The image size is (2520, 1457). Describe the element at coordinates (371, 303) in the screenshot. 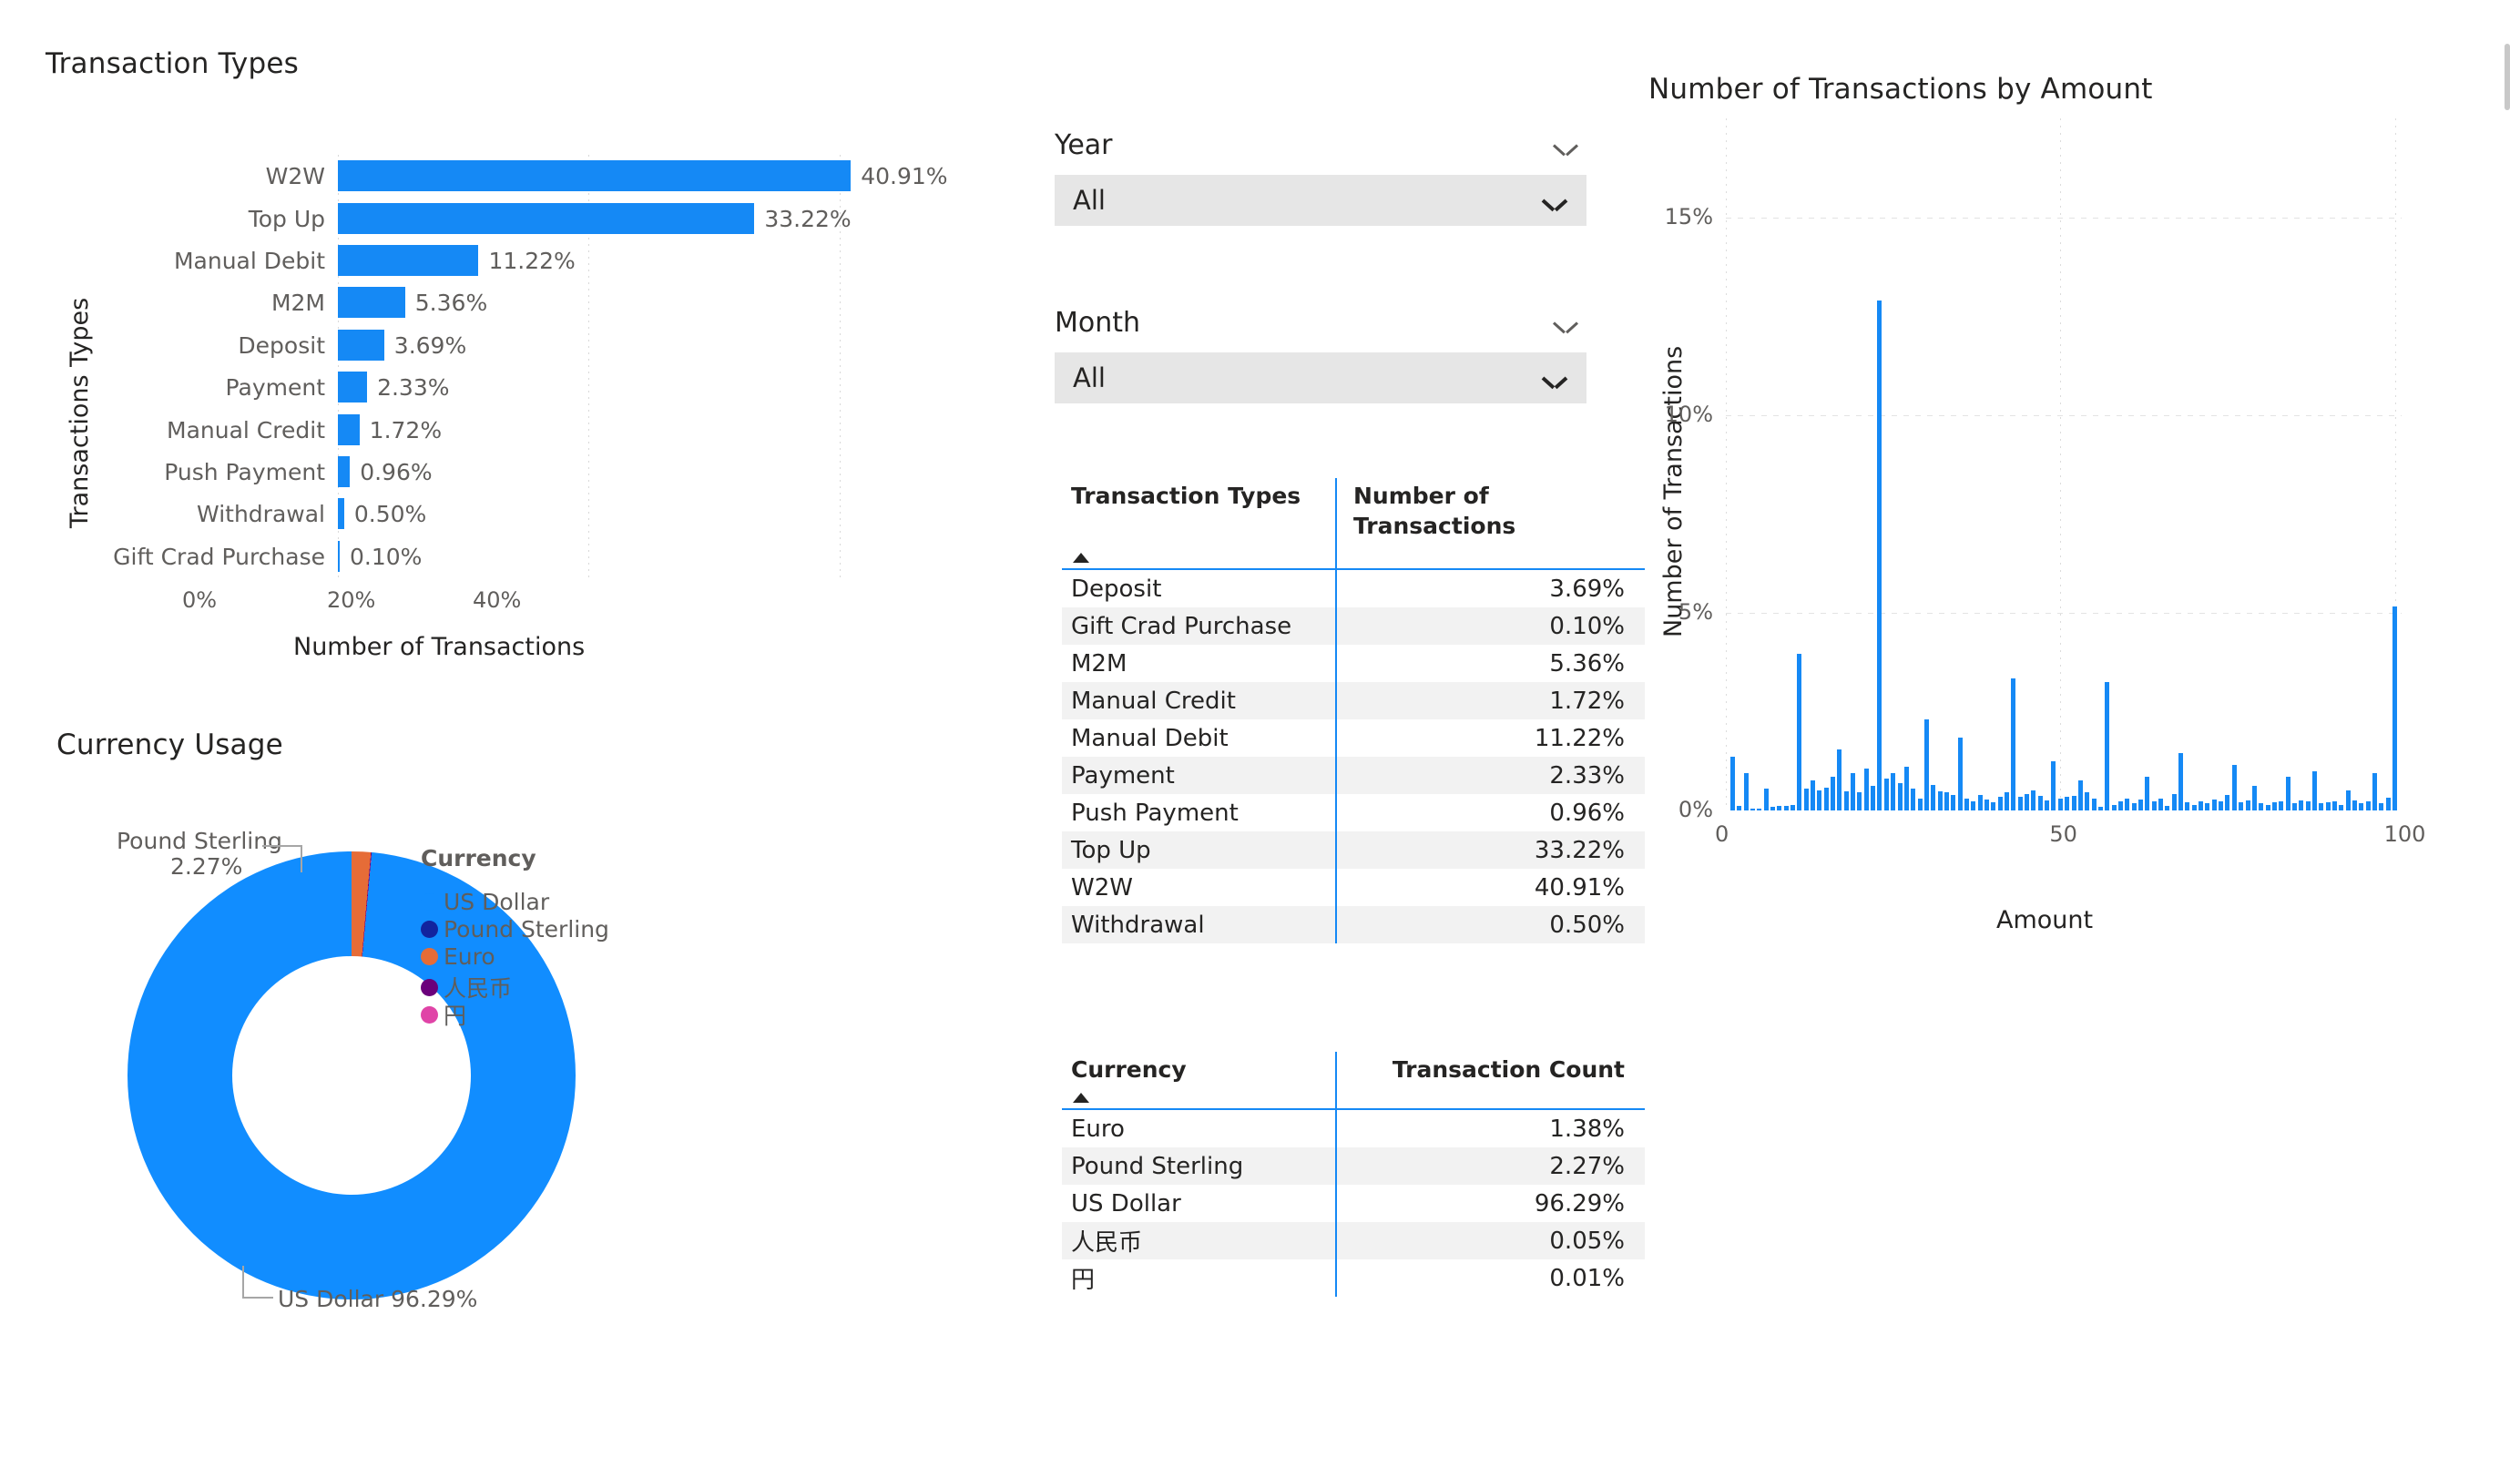

I see `bar-m2m` at that location.